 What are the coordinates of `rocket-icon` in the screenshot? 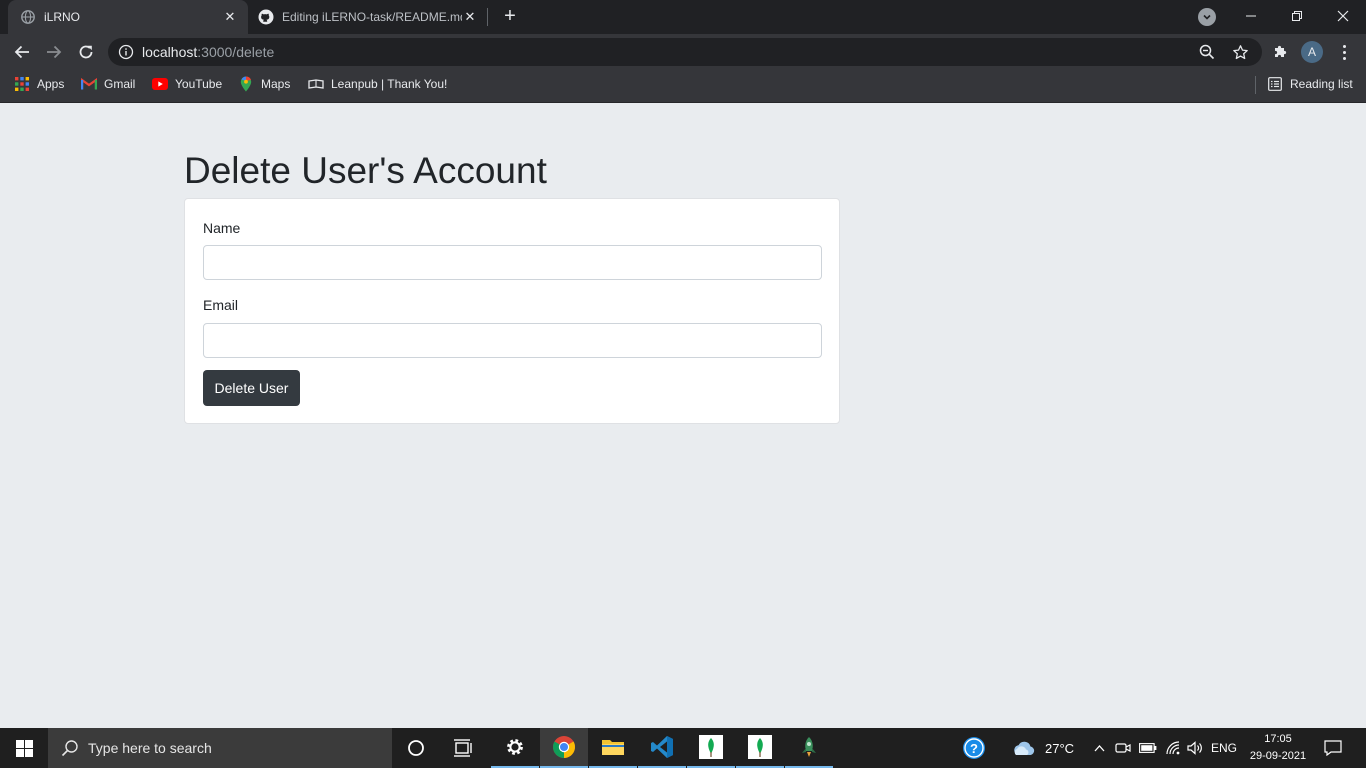 It's located at (809, 747).